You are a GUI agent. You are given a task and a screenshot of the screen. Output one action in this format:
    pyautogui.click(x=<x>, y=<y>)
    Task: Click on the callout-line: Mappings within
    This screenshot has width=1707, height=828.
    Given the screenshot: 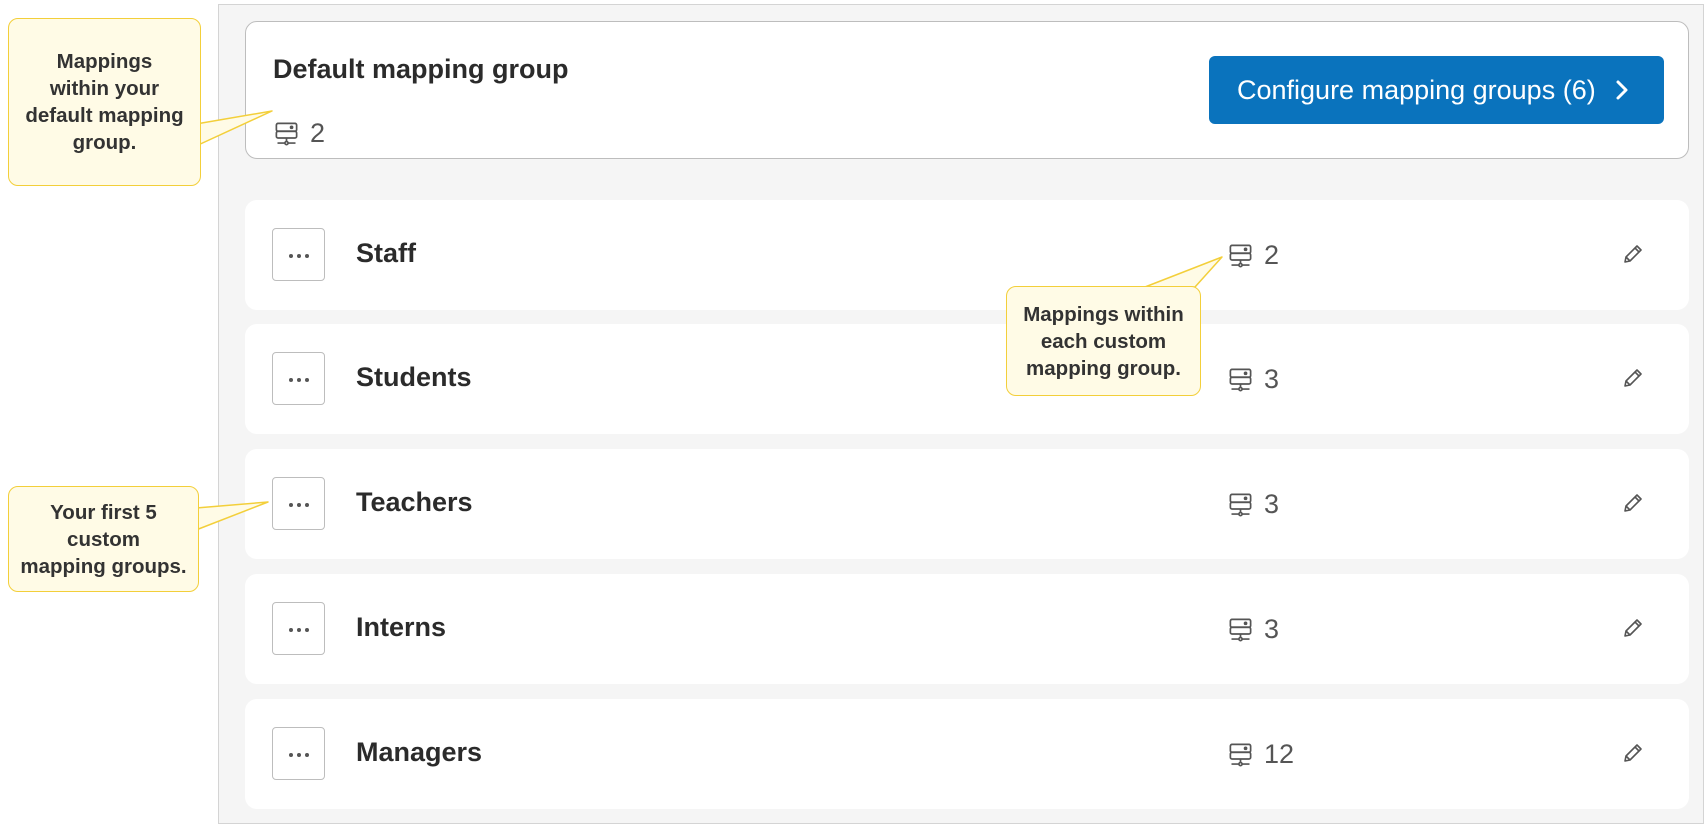 What is the action you would take?
    pyautogui.click(x=1103, y=314)
    